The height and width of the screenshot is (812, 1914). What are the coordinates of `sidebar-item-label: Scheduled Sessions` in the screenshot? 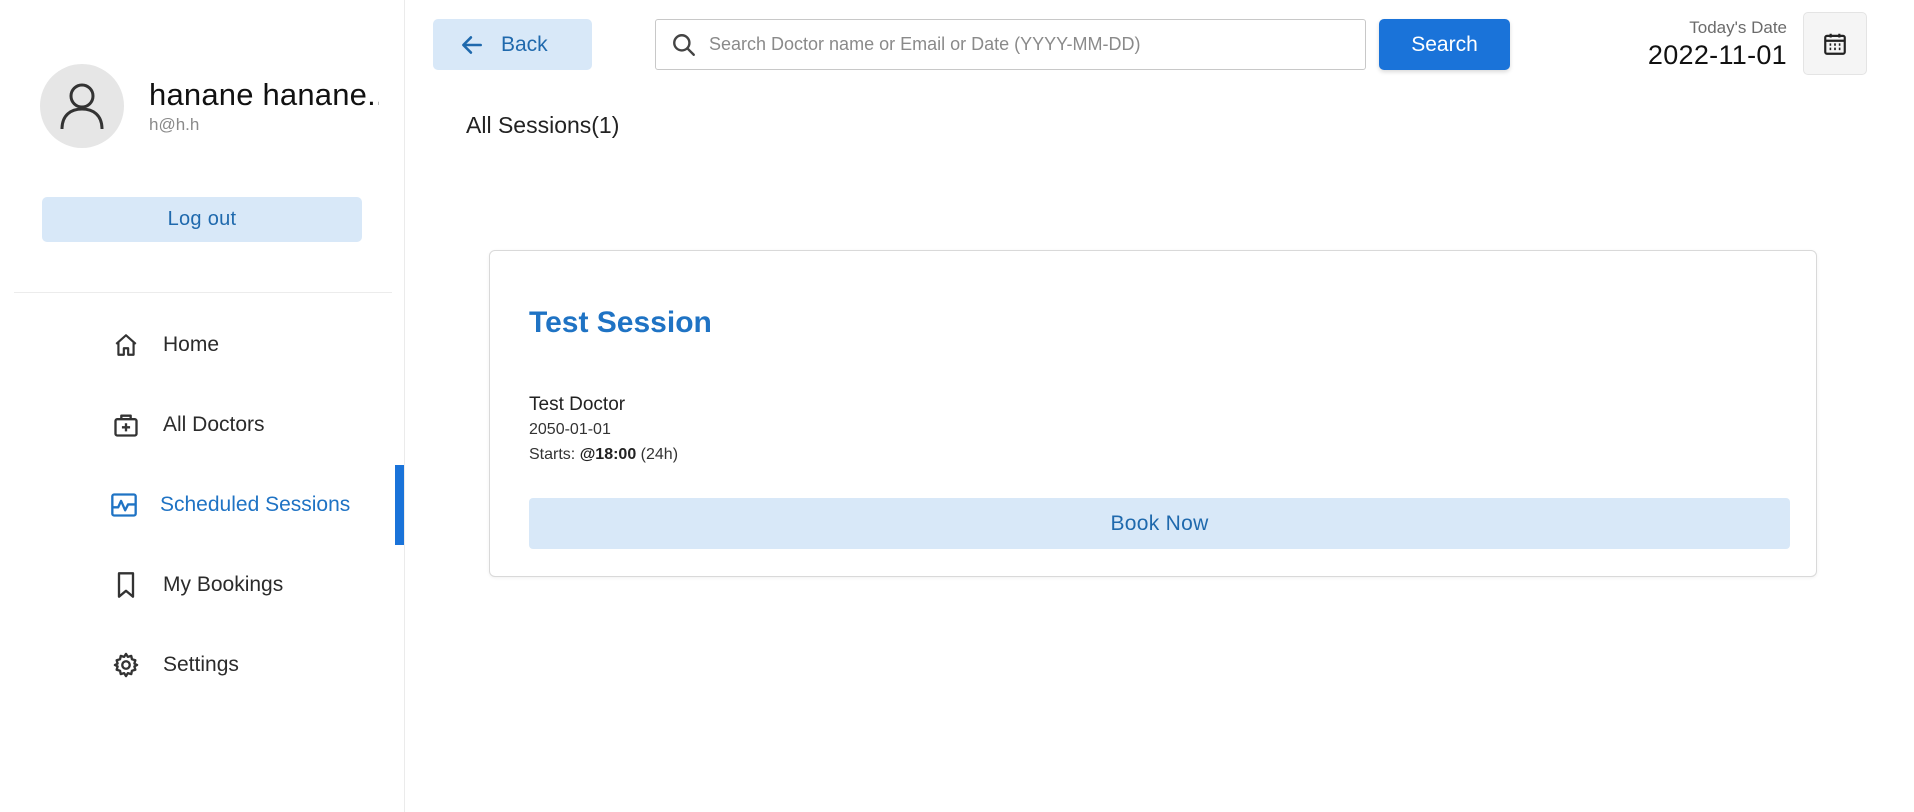 It's located at (255, 504).